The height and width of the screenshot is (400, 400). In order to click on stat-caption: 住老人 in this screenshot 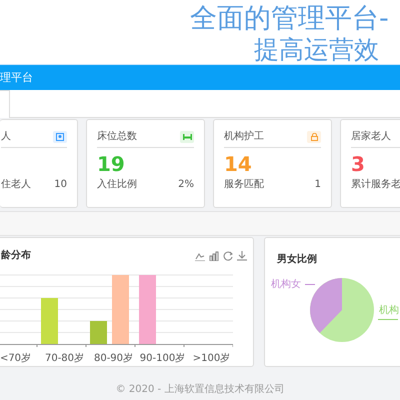, I will do `click(16, 185)`.